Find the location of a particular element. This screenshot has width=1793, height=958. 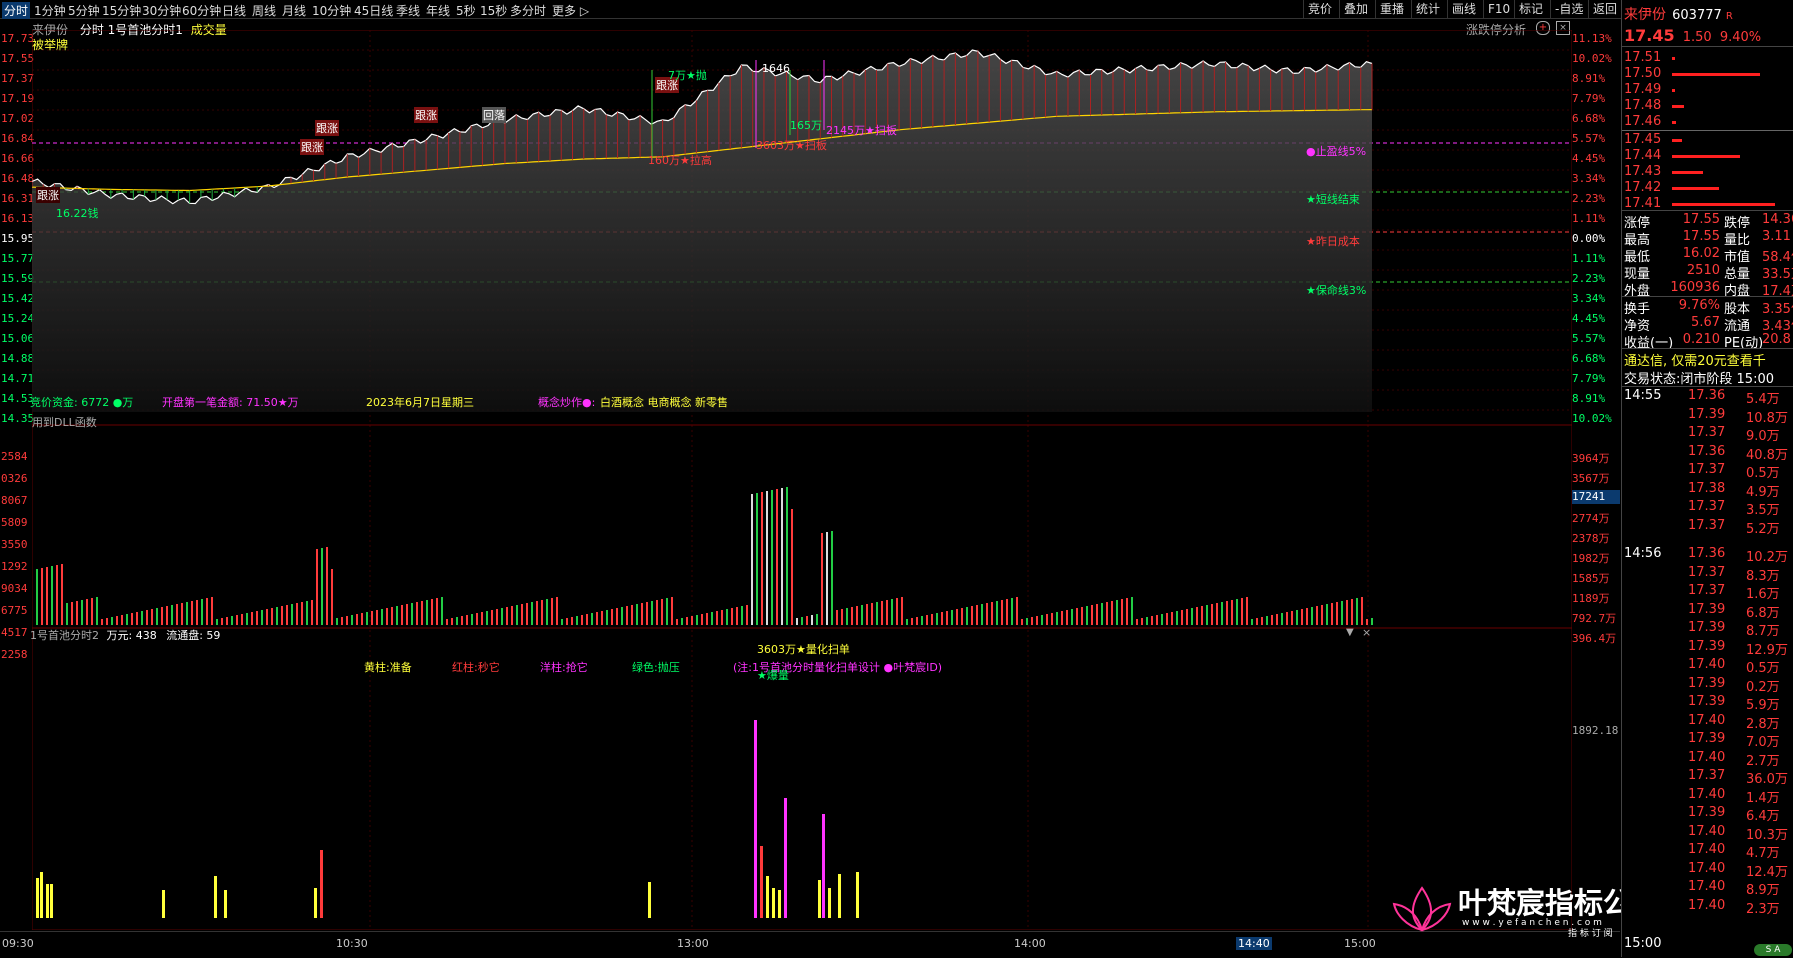

tick-row: 17.40 4.7万 is located at coordinates (1707, 851).